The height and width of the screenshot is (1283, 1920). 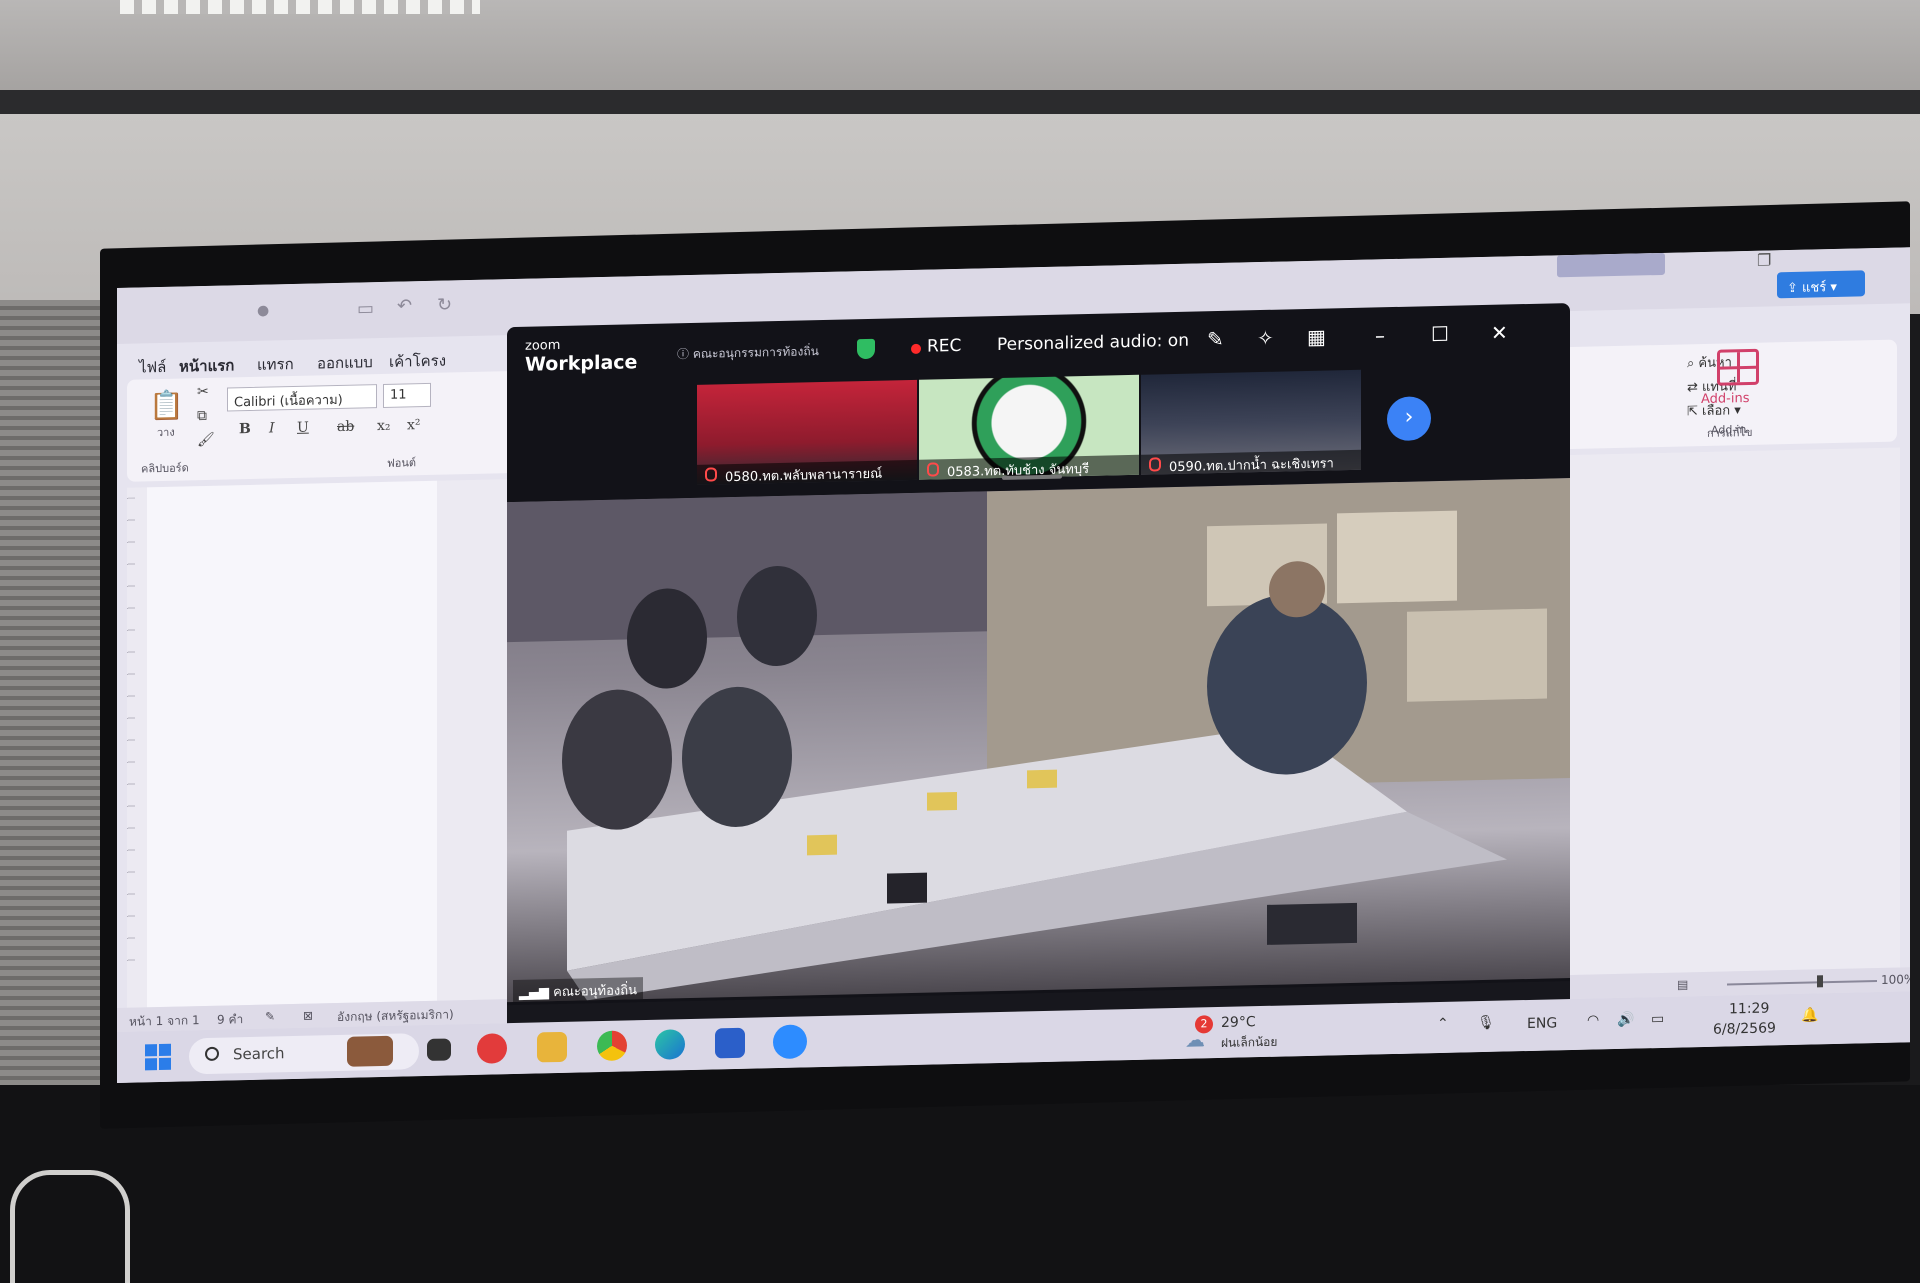 What do you see at coordinates (1764, 259) in the screenshot?
I see `restore-icon: ❐` at bounding box center [1764, 259].